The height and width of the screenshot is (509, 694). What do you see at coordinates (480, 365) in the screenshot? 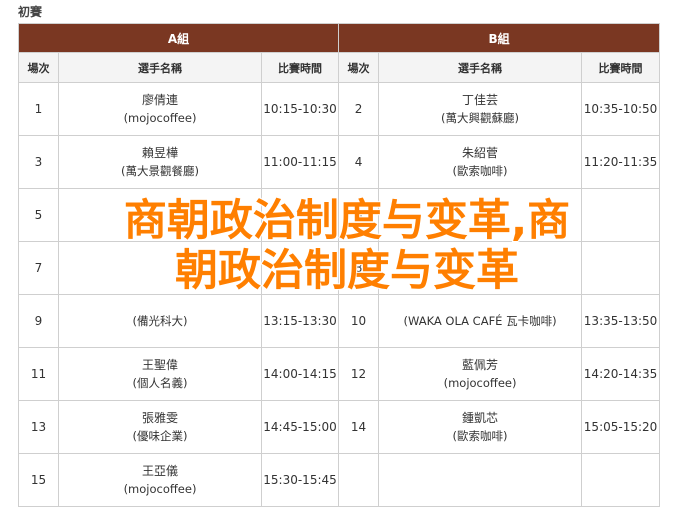
I see `player-name: 藍佩芳` at bounding box center [480, 365].